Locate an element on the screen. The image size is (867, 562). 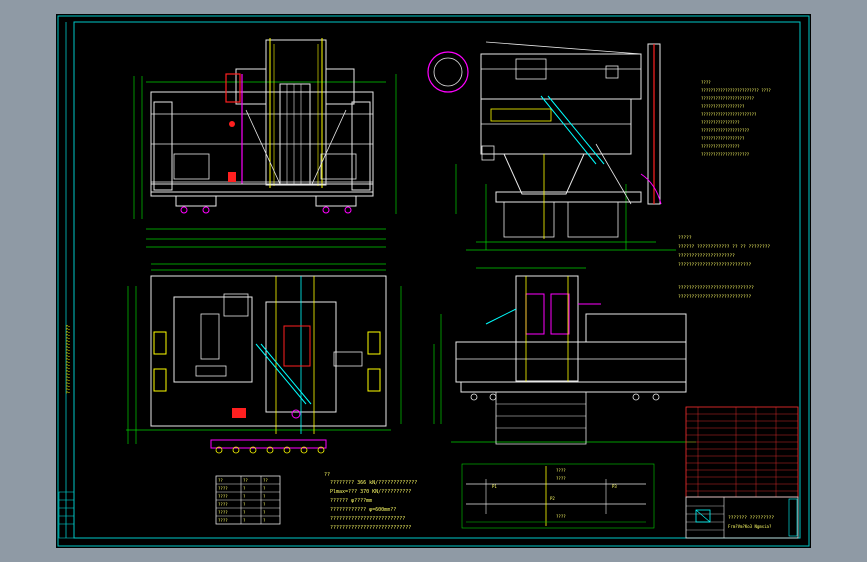
left-strip-cells is located at coordinates (66, 515).